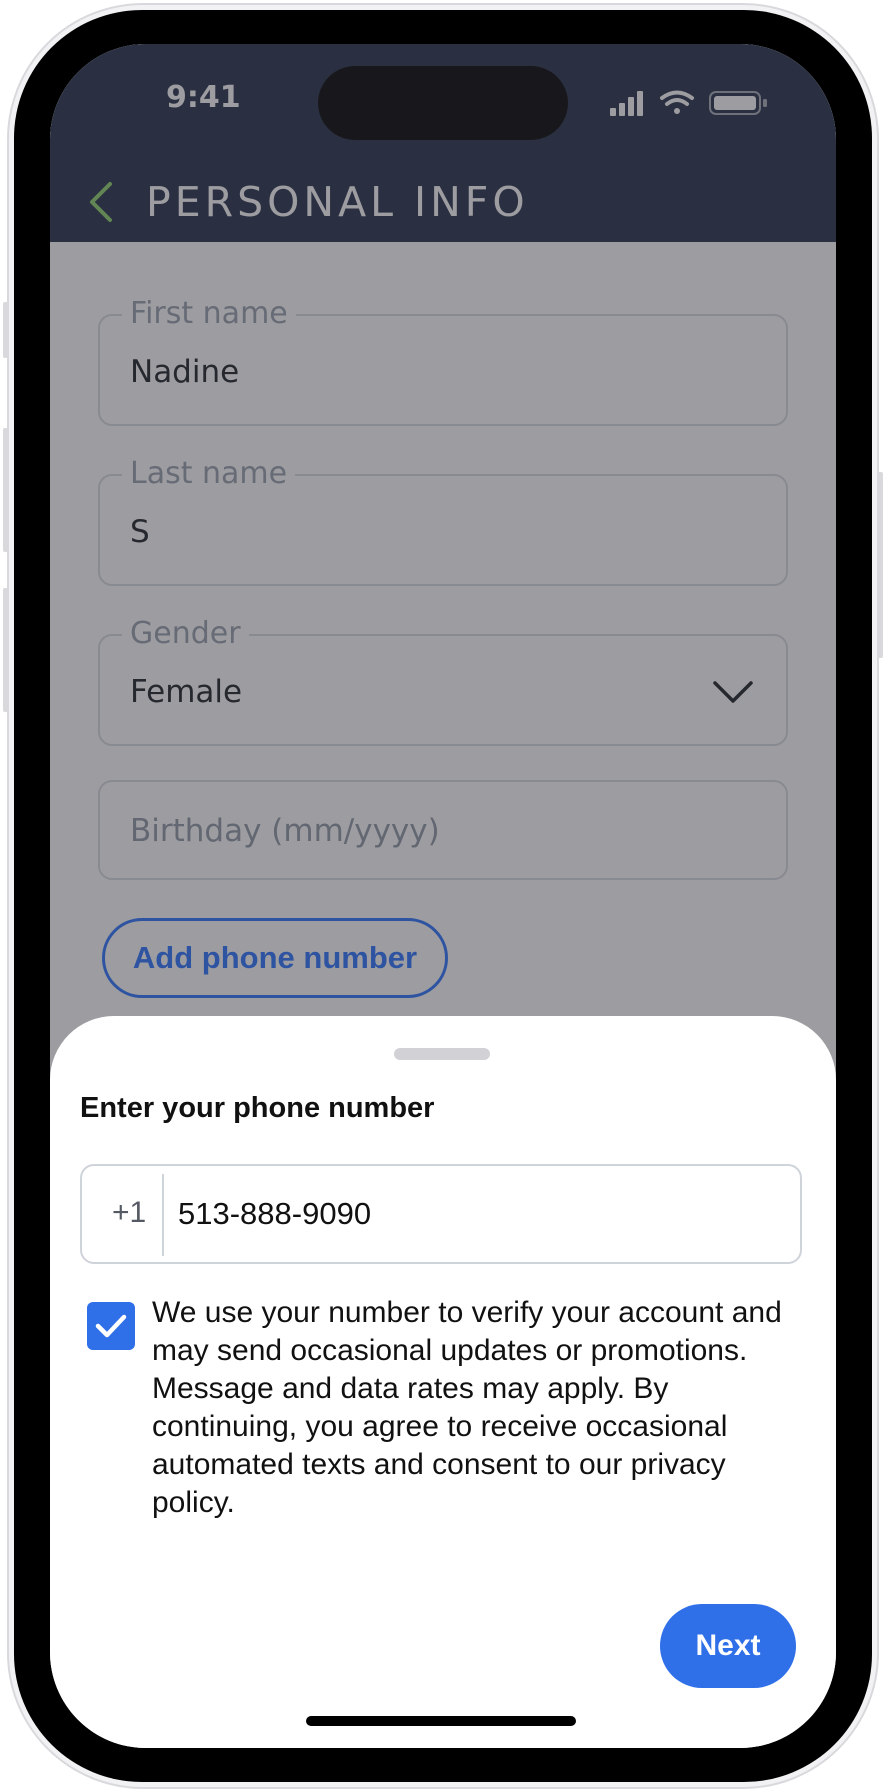 The height and width of the screenshot is (1792, 886). I want to click on sheet-title: Enter your phone number, so click(257, 1108).